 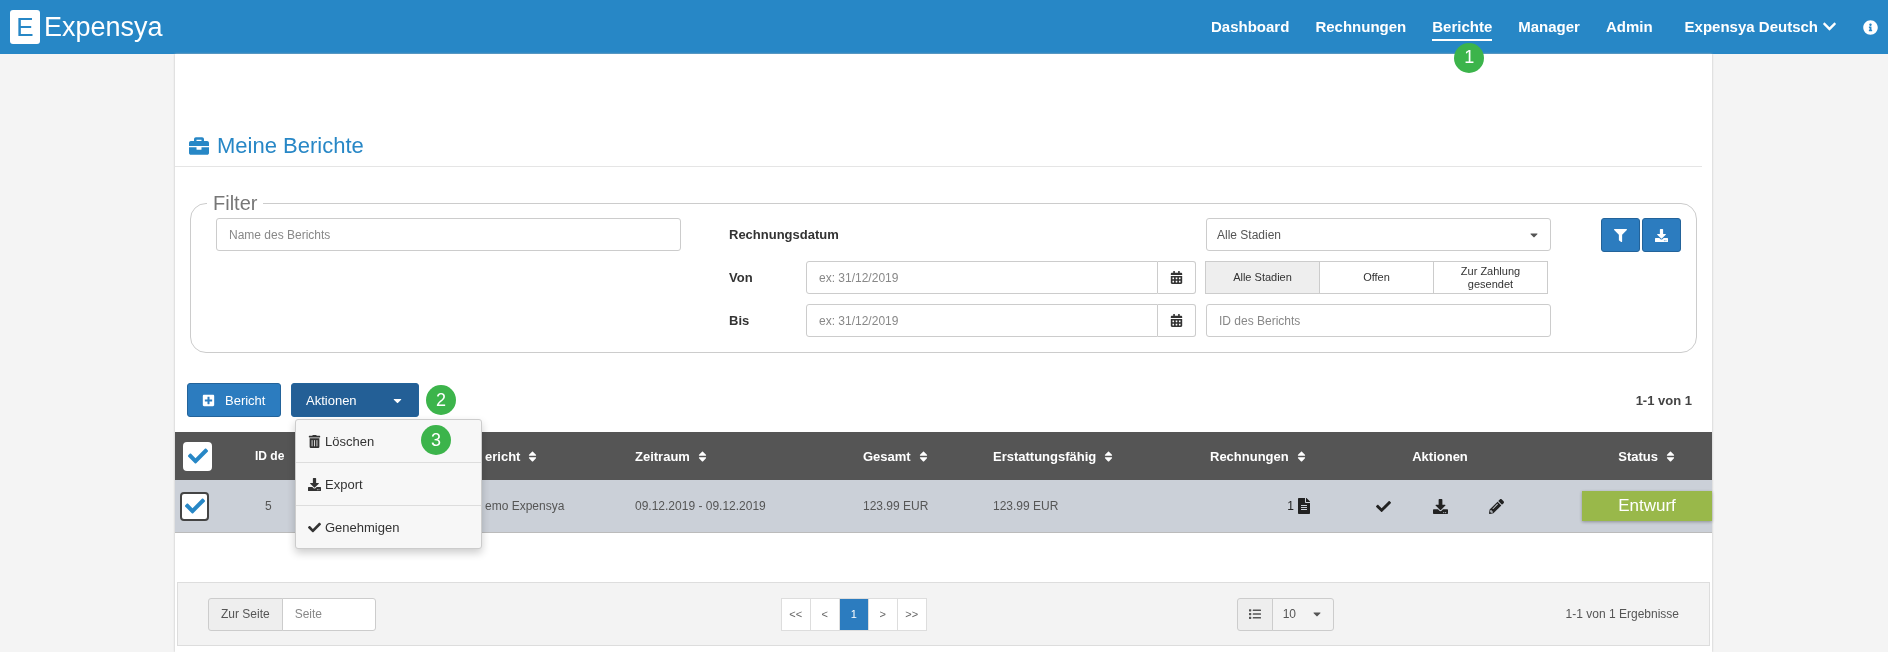 What do you see at coordinates (1629, 27) in the screenshot?
I see `nav-link: Admin` at bounding box center [1629, 27].